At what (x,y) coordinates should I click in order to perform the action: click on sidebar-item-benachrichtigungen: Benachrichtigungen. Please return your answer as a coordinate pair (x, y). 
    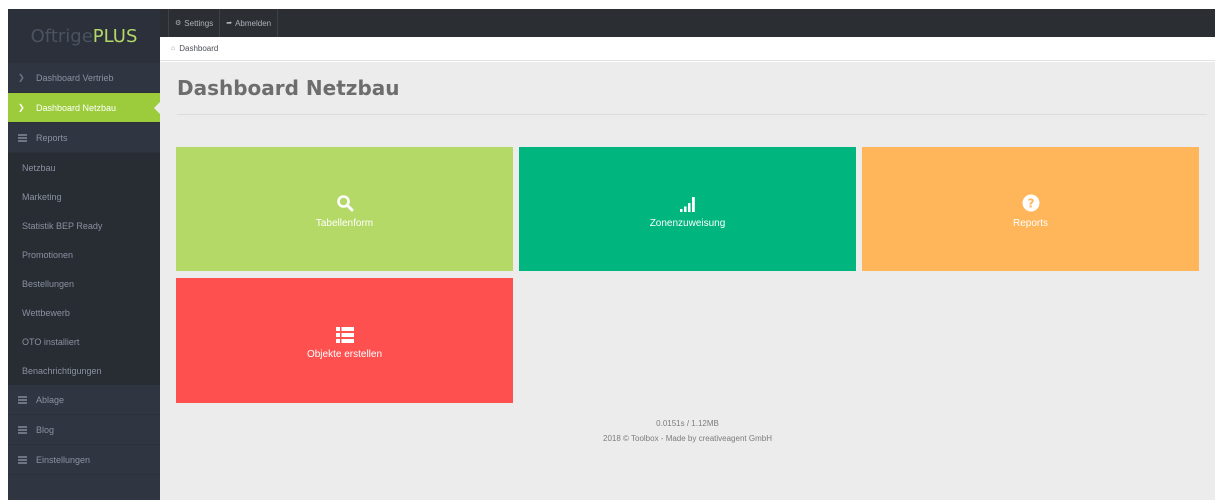
    Looking at the image, I should click on (84, 370).